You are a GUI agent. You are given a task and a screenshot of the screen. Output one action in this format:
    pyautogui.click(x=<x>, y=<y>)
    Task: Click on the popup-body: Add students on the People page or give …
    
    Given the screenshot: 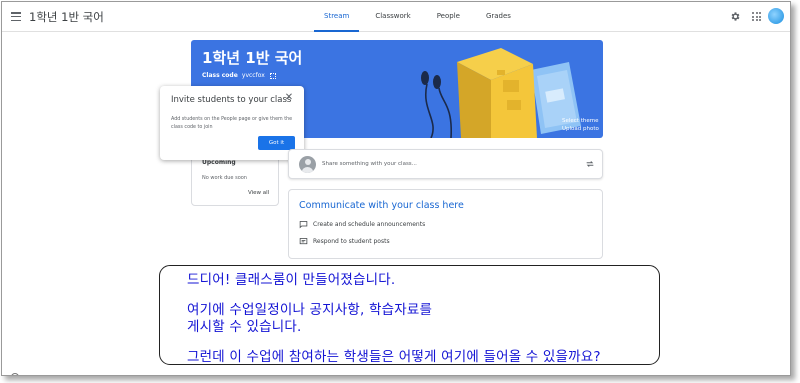 What is the action you would take?
    pyautogui.click(x=232, y=123)
    